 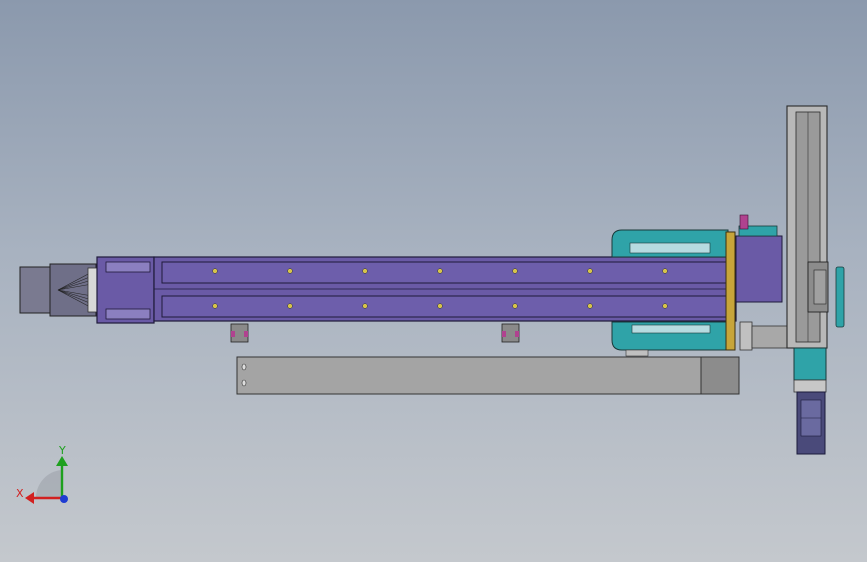 I want to click on triad-y-label: Y, so click(x=62, y=450).